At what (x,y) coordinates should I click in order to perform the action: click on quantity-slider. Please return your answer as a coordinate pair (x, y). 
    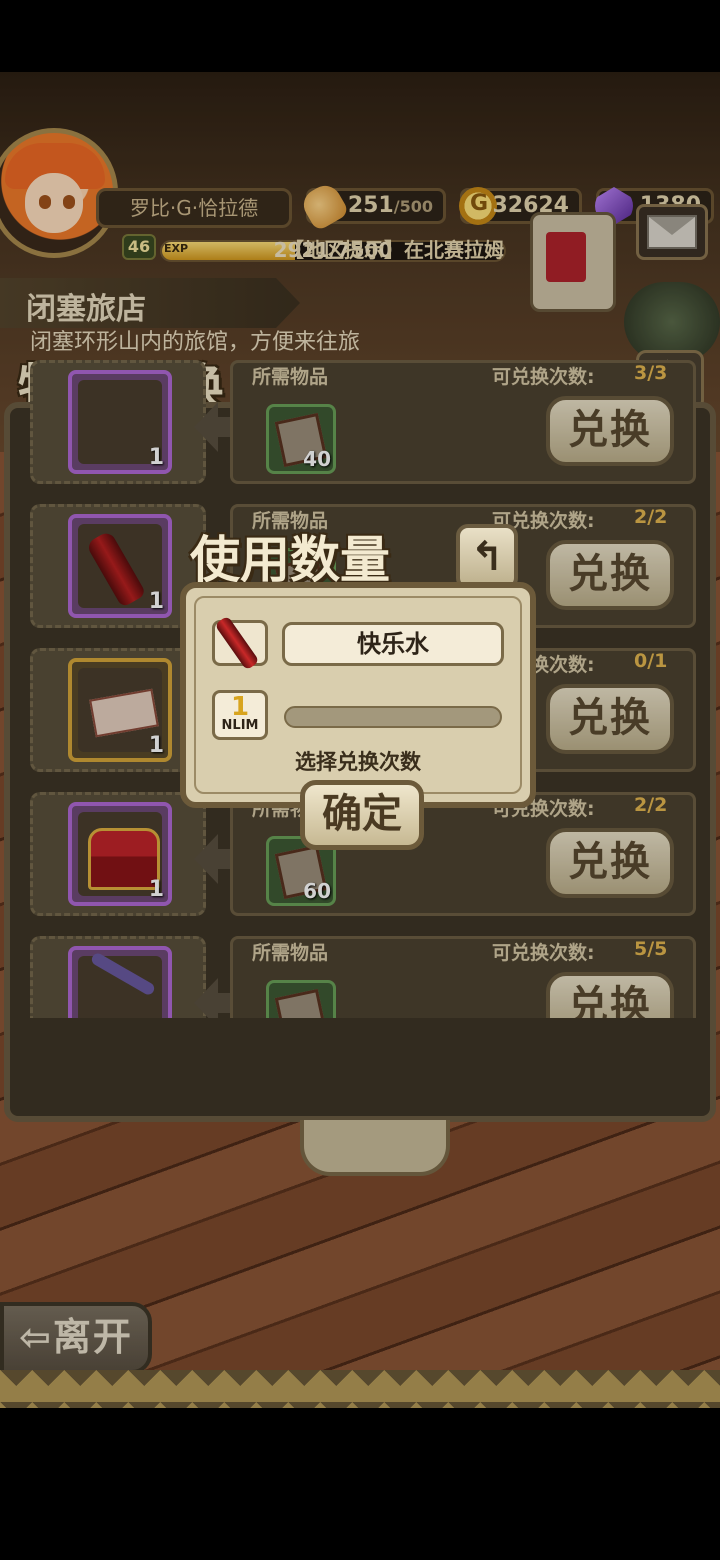
    Looking at the image, I should click on (393, 717).